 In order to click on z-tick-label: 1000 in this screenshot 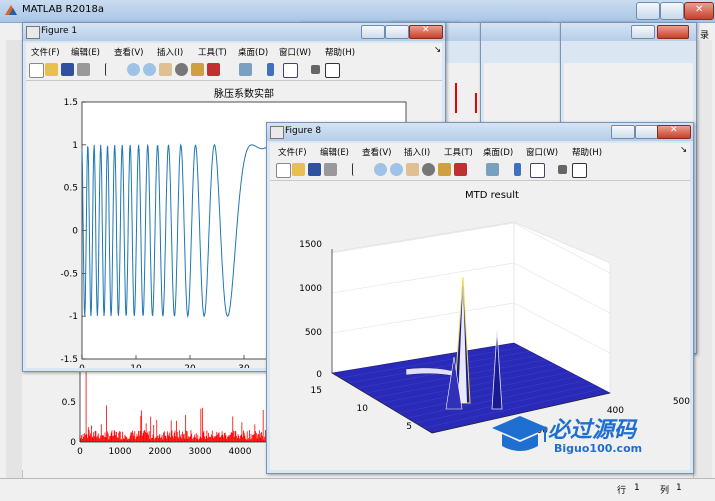, I will do `click(310, 289)`.